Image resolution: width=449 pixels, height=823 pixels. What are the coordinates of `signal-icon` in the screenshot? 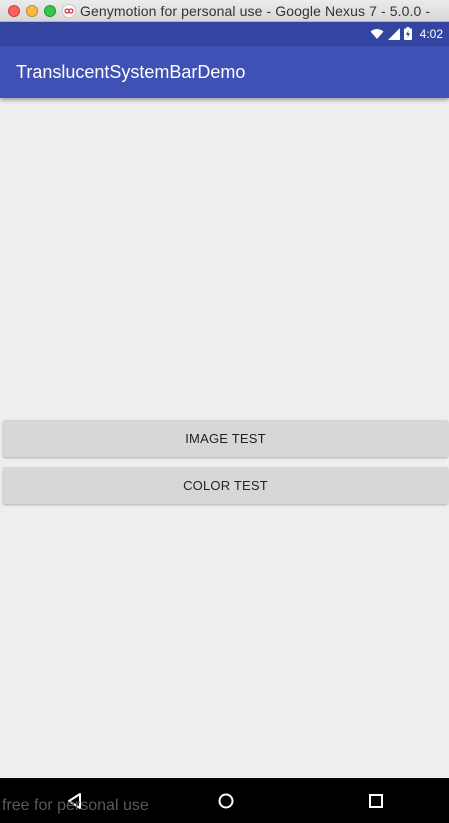 It's located at (393, 34).